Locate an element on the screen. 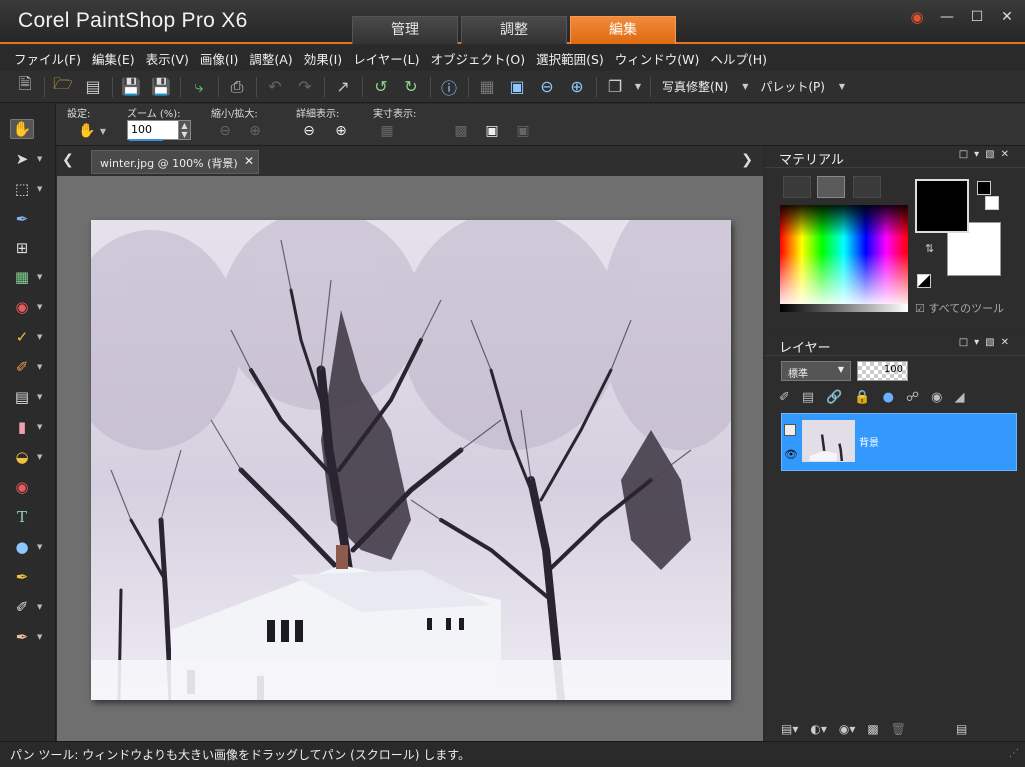  tab-swatches is located at coordinates (867, 187).